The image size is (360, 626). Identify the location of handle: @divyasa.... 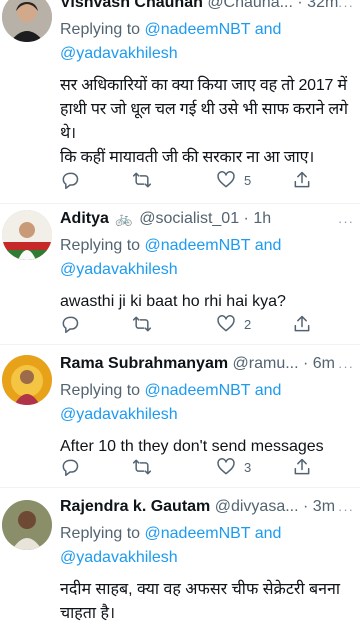
(257, 506).